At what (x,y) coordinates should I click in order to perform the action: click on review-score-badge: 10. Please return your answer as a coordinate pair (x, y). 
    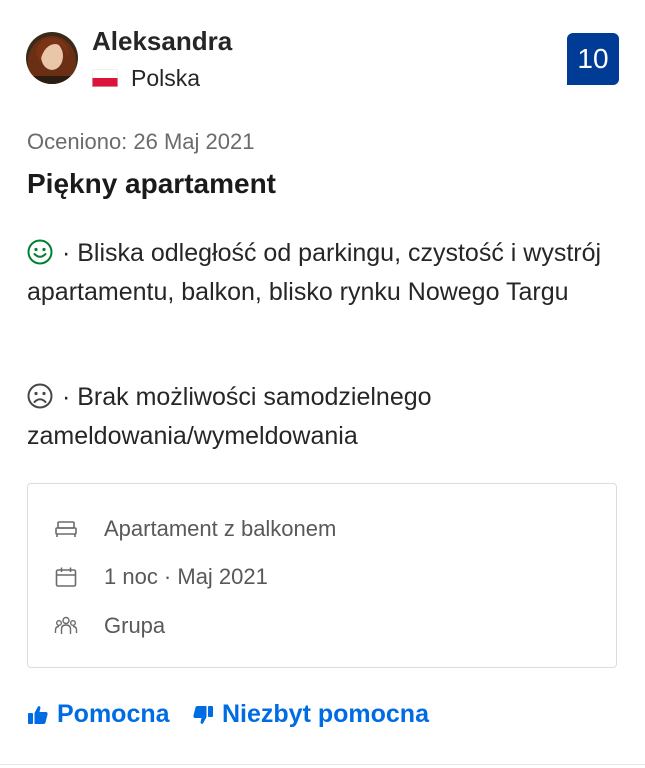
    Looking at the image, I should click on (593, 59).